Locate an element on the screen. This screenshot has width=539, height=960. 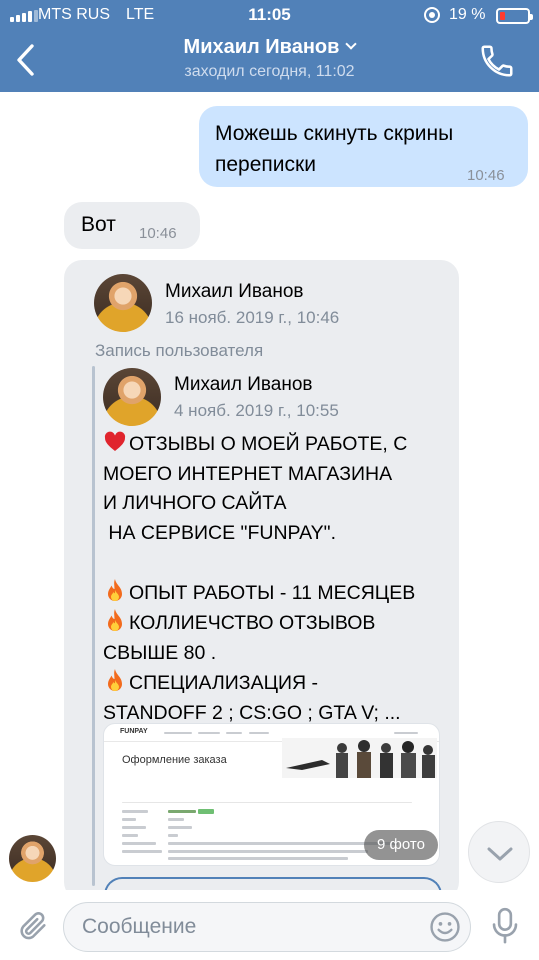
network-type: LTE is located at coordinates (140, 14).